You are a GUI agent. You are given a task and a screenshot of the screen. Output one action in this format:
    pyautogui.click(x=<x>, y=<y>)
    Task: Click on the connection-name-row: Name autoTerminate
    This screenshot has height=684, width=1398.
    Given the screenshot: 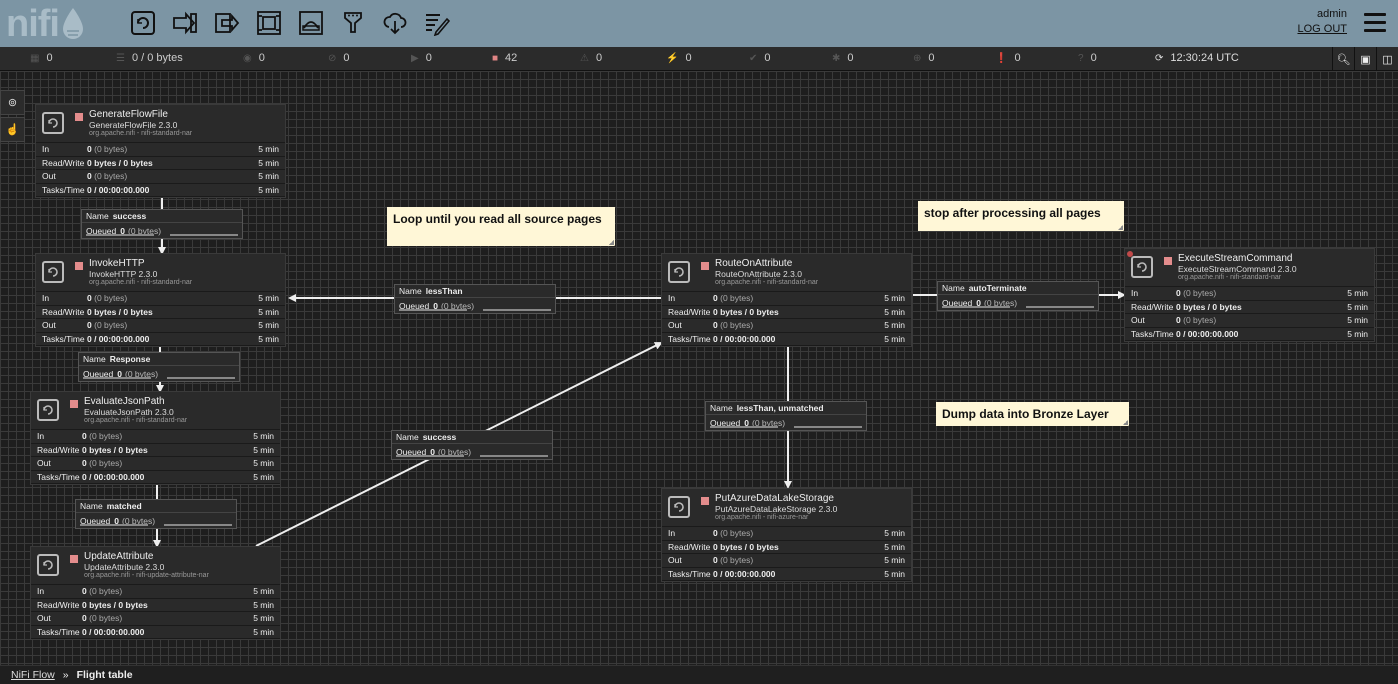 What is the action you would take?
    pyautogui.click(x=1018, y=288)
    